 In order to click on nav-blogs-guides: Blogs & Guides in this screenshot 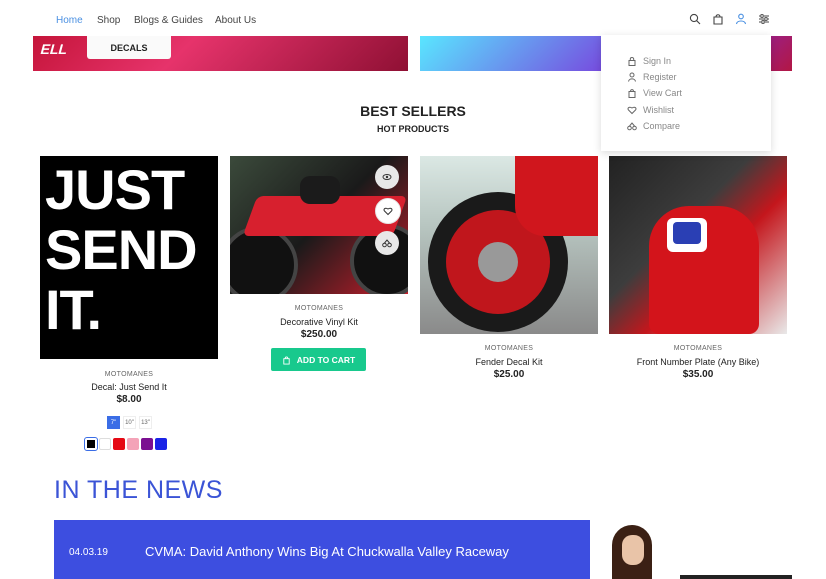, I will do `click(168, 20)`.